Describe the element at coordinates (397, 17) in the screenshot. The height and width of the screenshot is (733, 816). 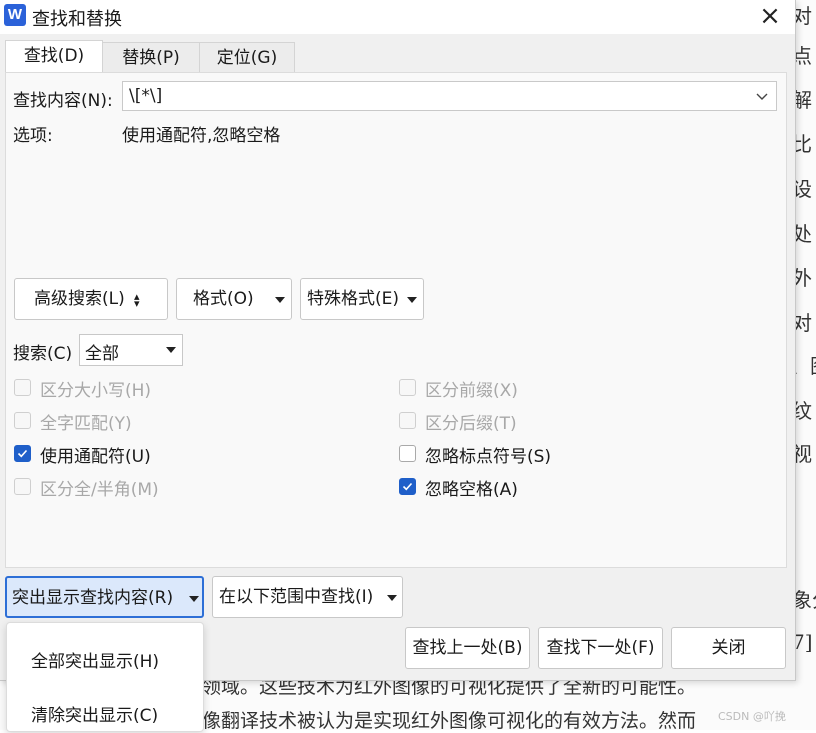
I see `title-bar: W 查找和替换 ×` at that location.